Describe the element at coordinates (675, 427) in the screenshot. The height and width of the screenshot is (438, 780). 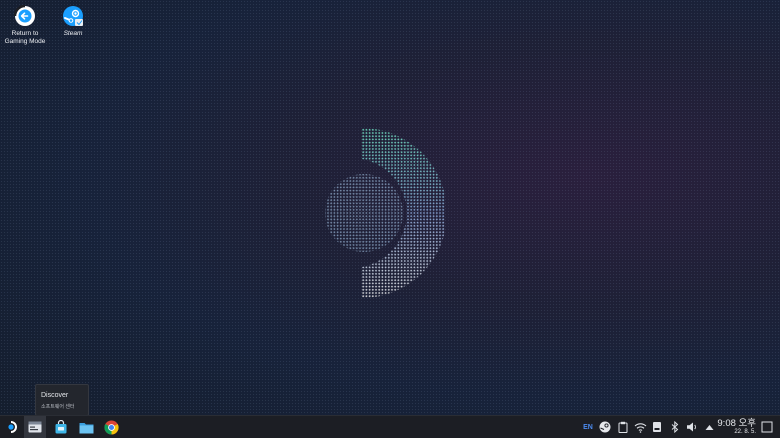
I see `bluetooth-icon` at that location.